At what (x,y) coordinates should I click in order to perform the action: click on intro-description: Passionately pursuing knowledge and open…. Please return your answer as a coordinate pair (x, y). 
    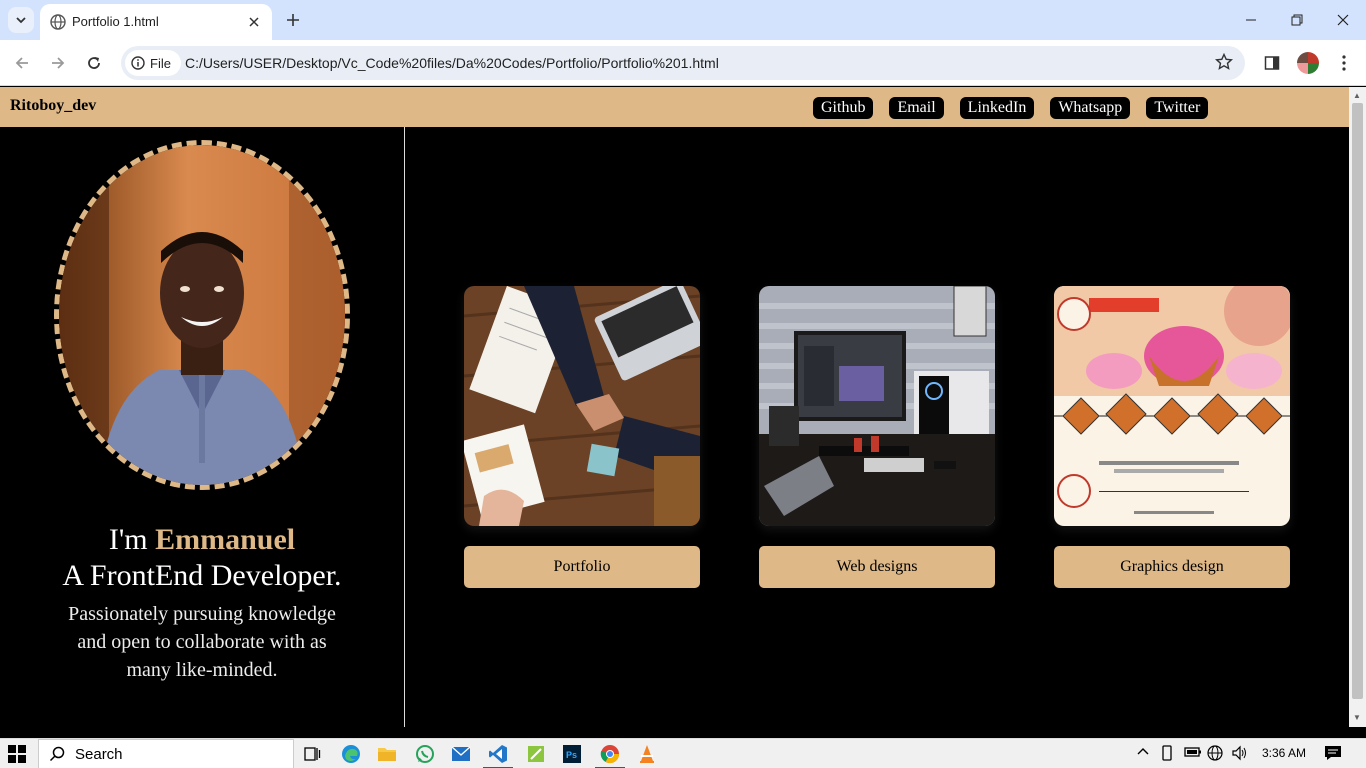
    Looking at the image, I should click on (202, 642).